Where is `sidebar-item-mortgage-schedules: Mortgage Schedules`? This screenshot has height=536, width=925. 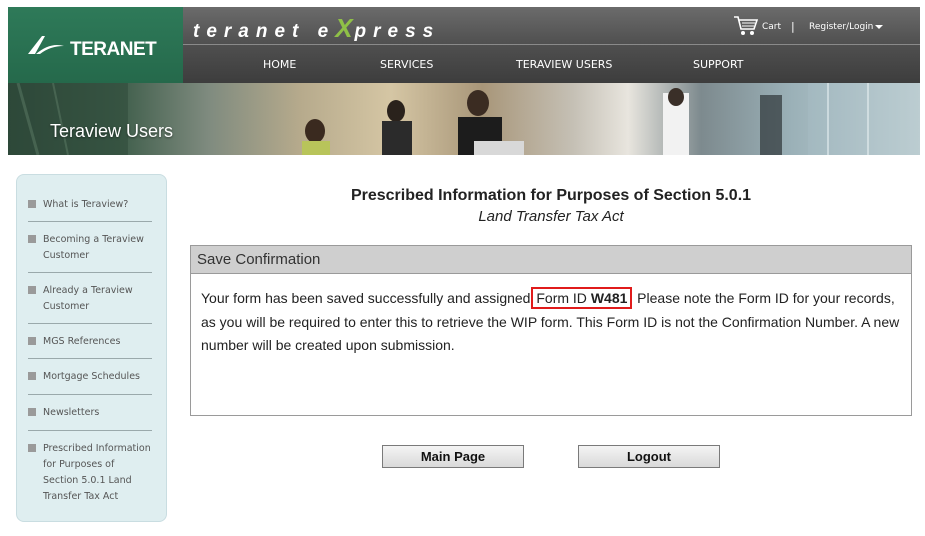 sidebar-item-mortgage-schedules: Mortgage Schedules is located at coordinates (90, 377).